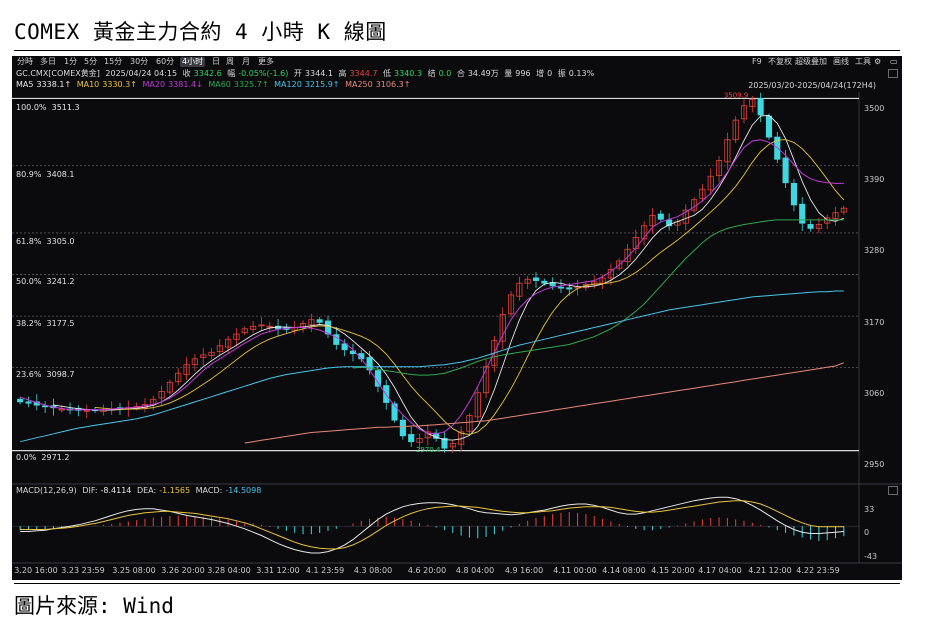 The height and width of the screenshot is (630, 929). Describe the element at coordinates (46, 490) in the screenshot. I see `macd-title: MACD(12,26,9)` at that location.